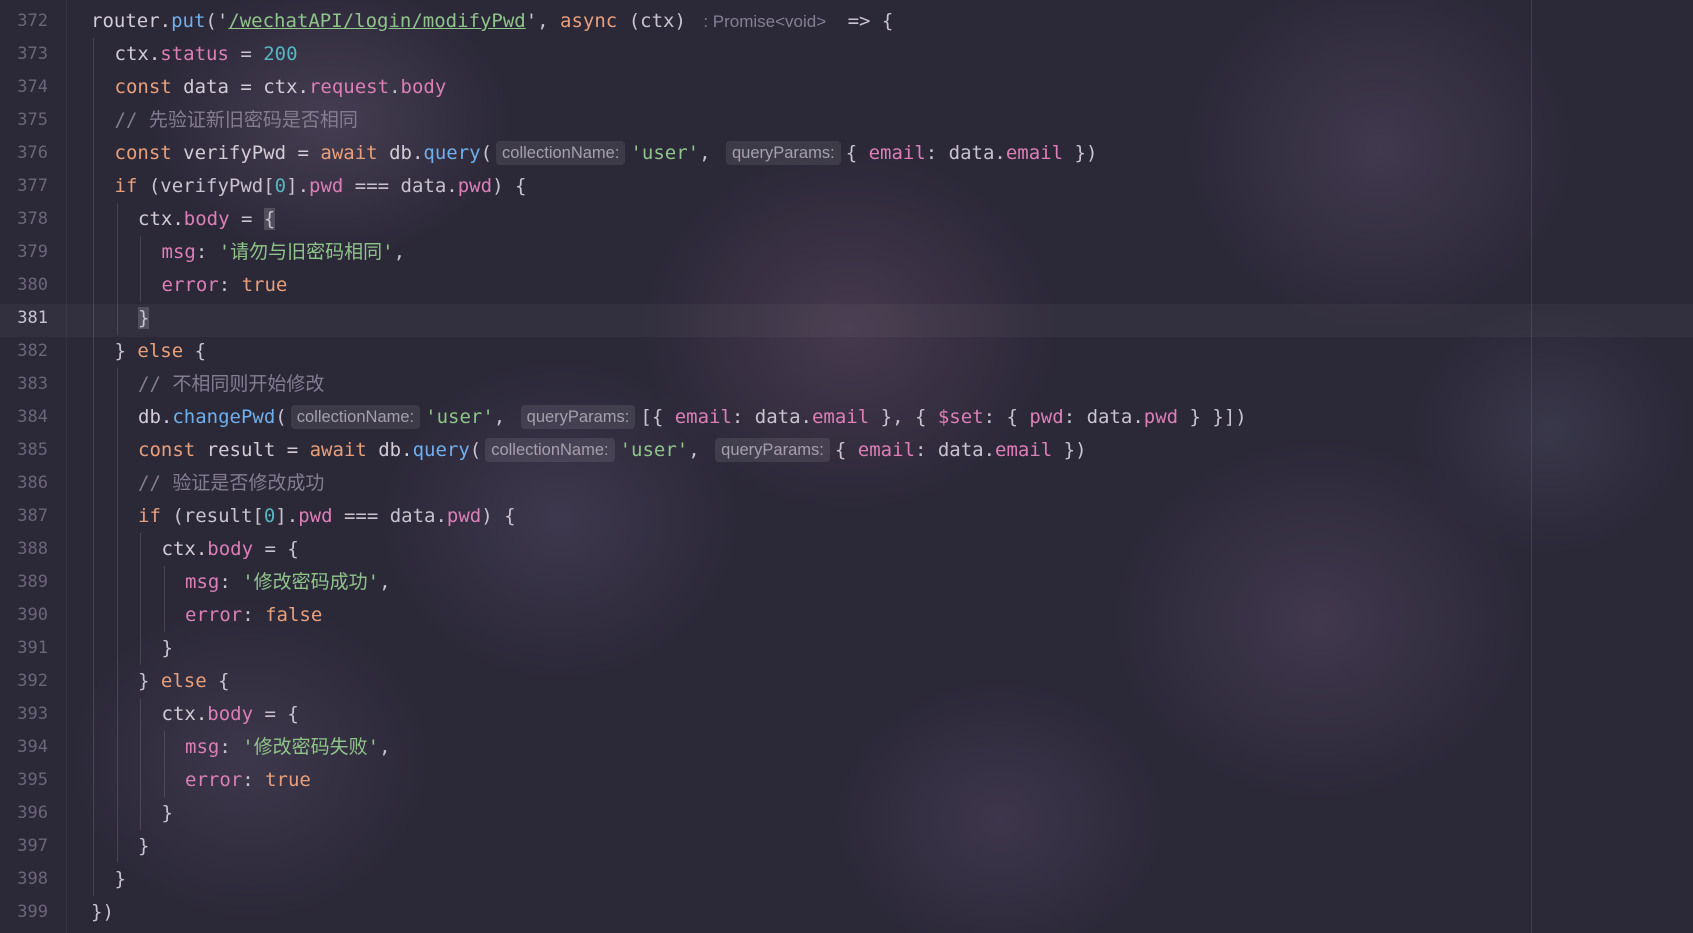 This screenshot has height=933, width=1693. I want to click on line-number: 384, so click(24, 417).